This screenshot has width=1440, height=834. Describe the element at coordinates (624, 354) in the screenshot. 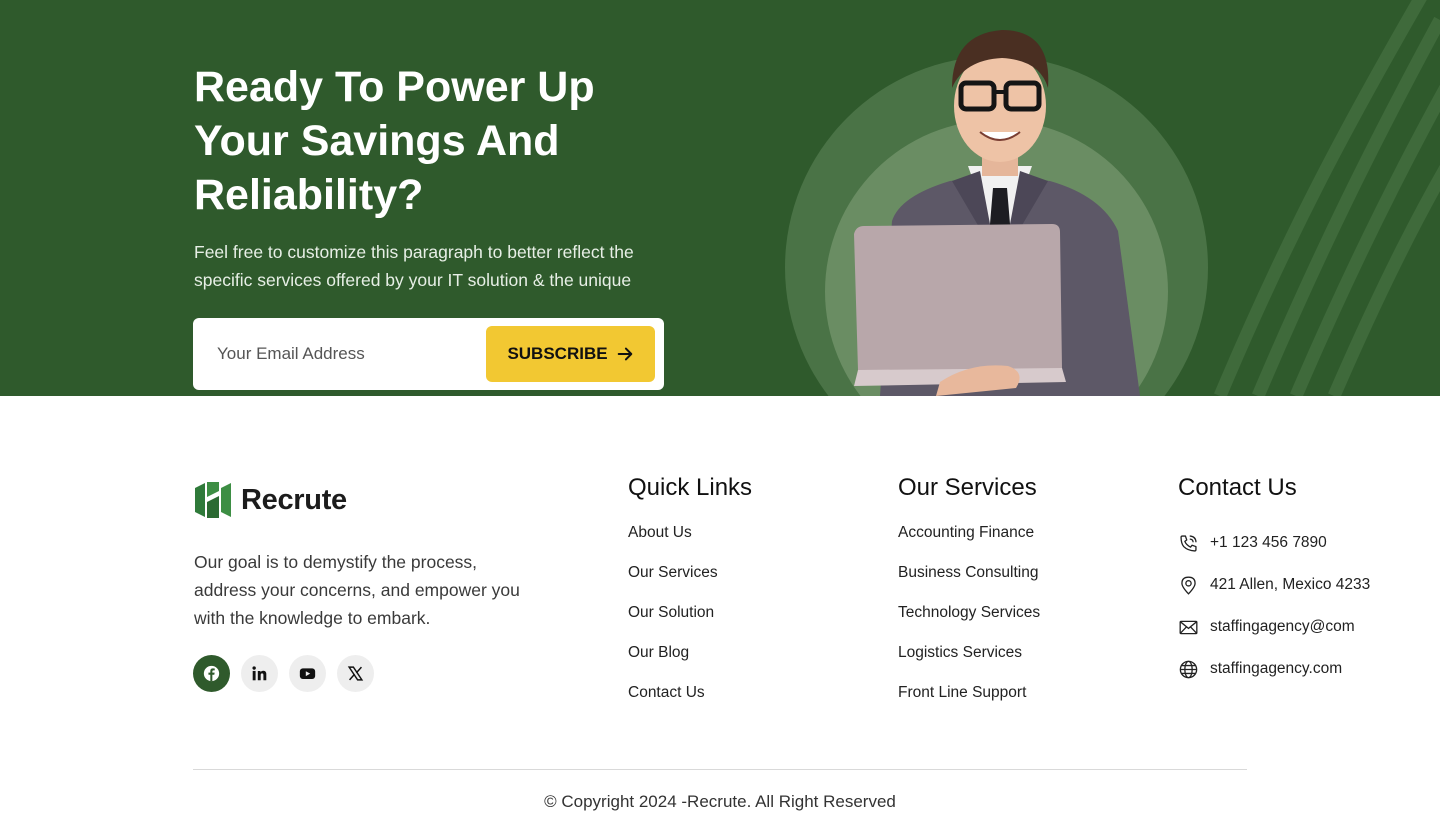

I see `arrow-right-icon` at that location.